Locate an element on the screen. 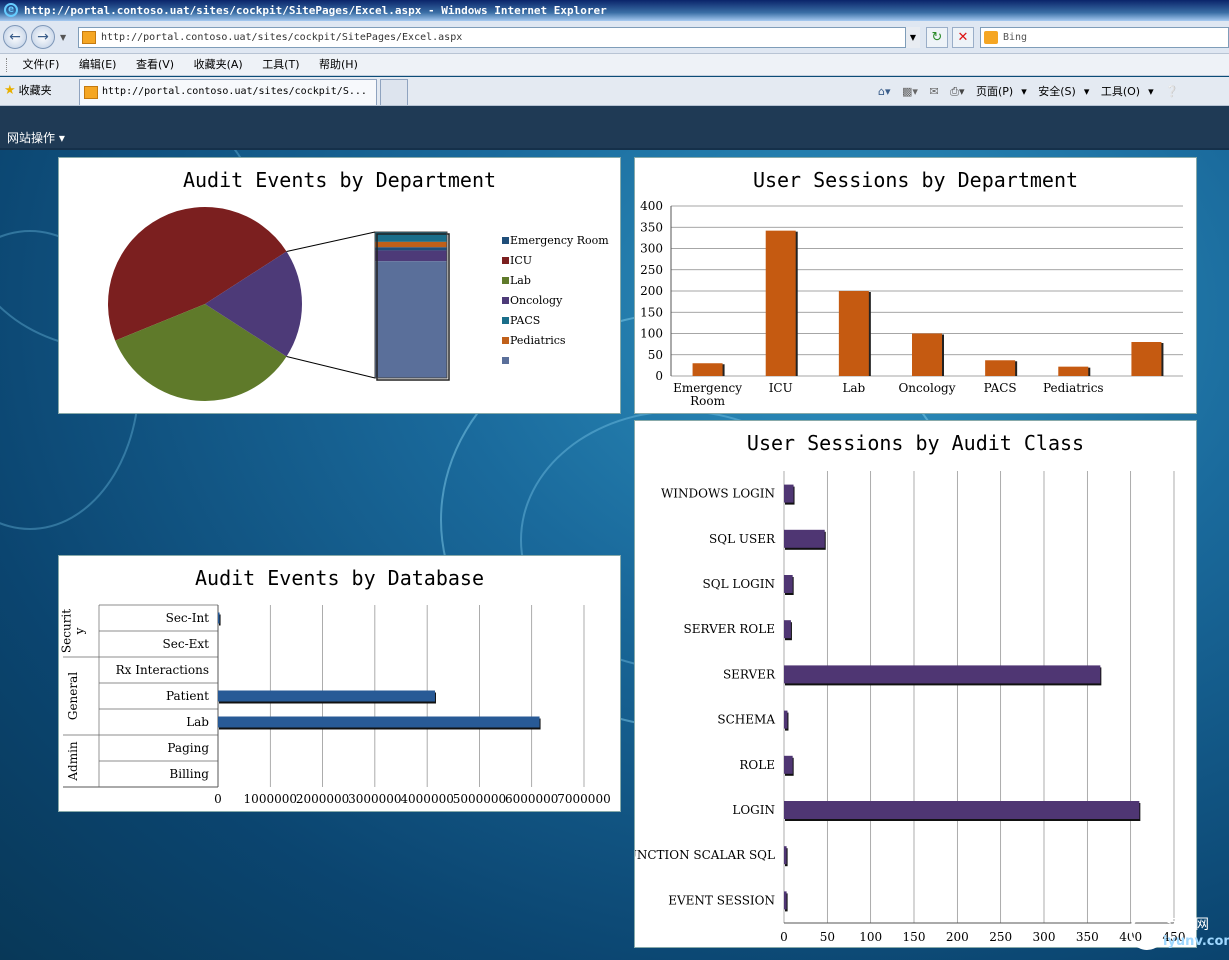 The width and height of the screenshot is (1229, 960). stack-segment-emergency-room is located at coordinates (411, 249).